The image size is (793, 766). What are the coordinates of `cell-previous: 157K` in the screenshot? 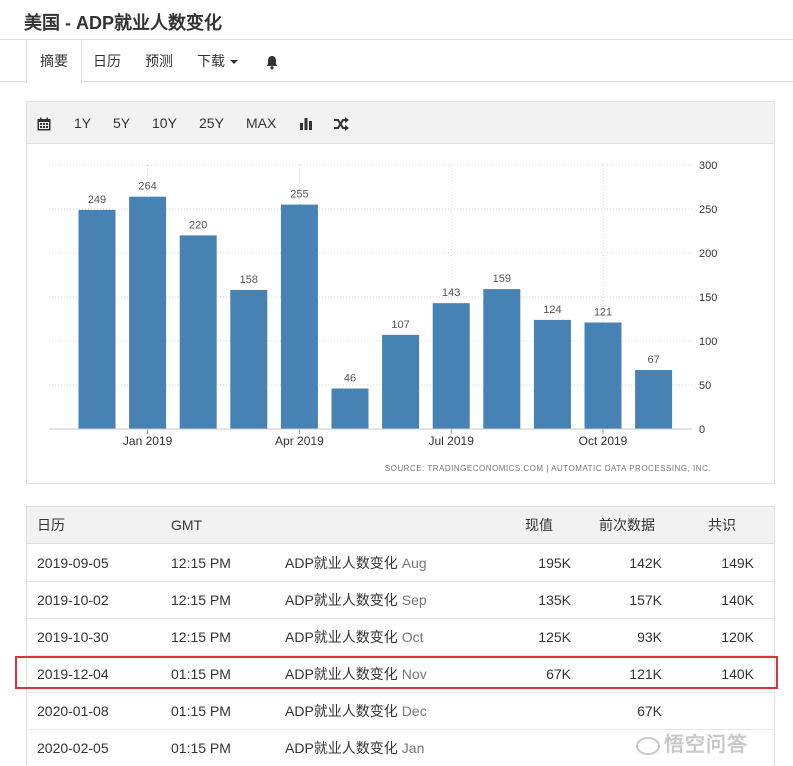 It's located at (645, 600).